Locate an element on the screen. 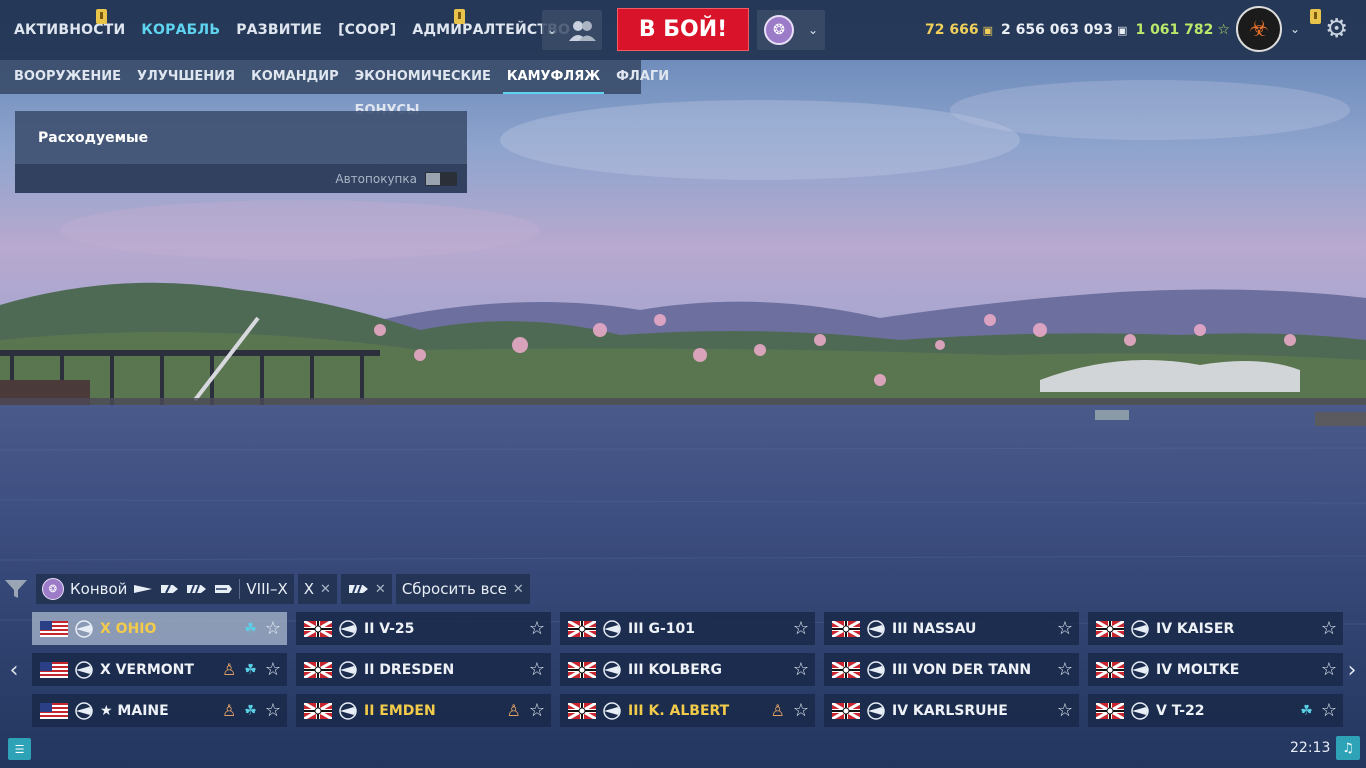 This screenshot has height=768, width=1366. divider is located at coordinates (240, 589).